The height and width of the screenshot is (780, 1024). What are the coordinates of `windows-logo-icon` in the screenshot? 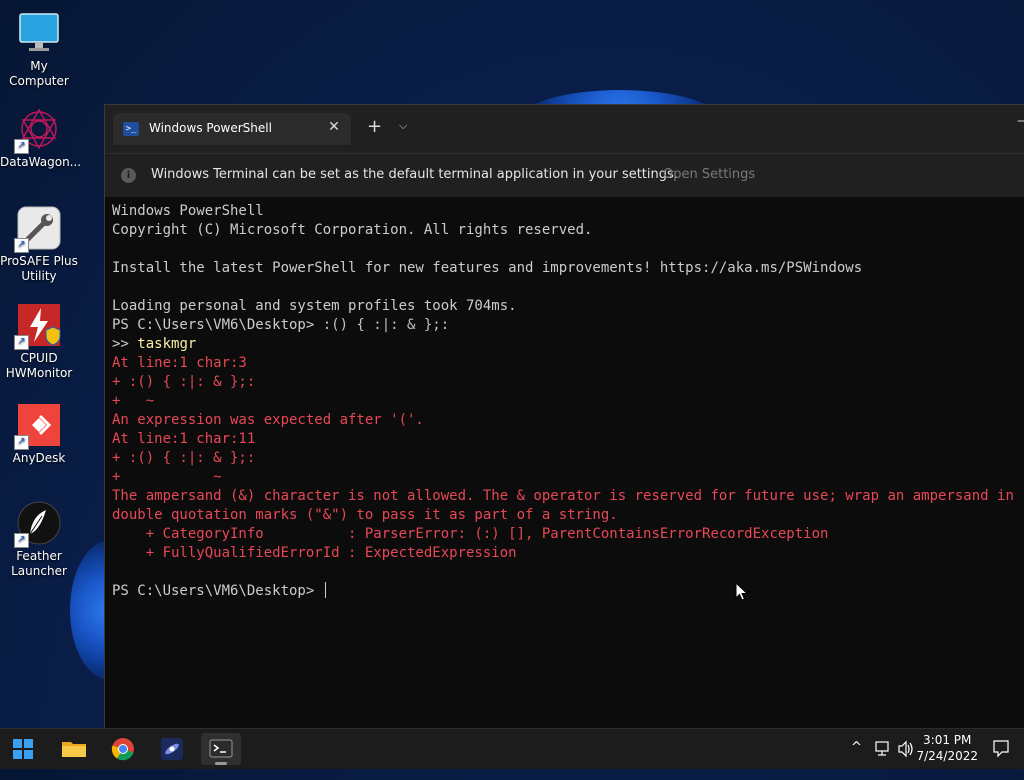 It's located at (23, 749).